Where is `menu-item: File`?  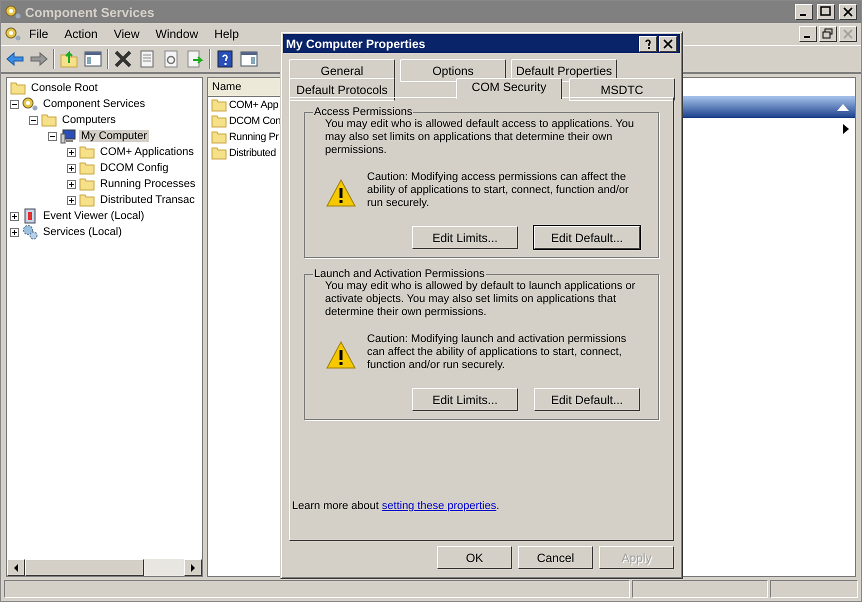
menu-item: File is located at coordinates (38, 34).